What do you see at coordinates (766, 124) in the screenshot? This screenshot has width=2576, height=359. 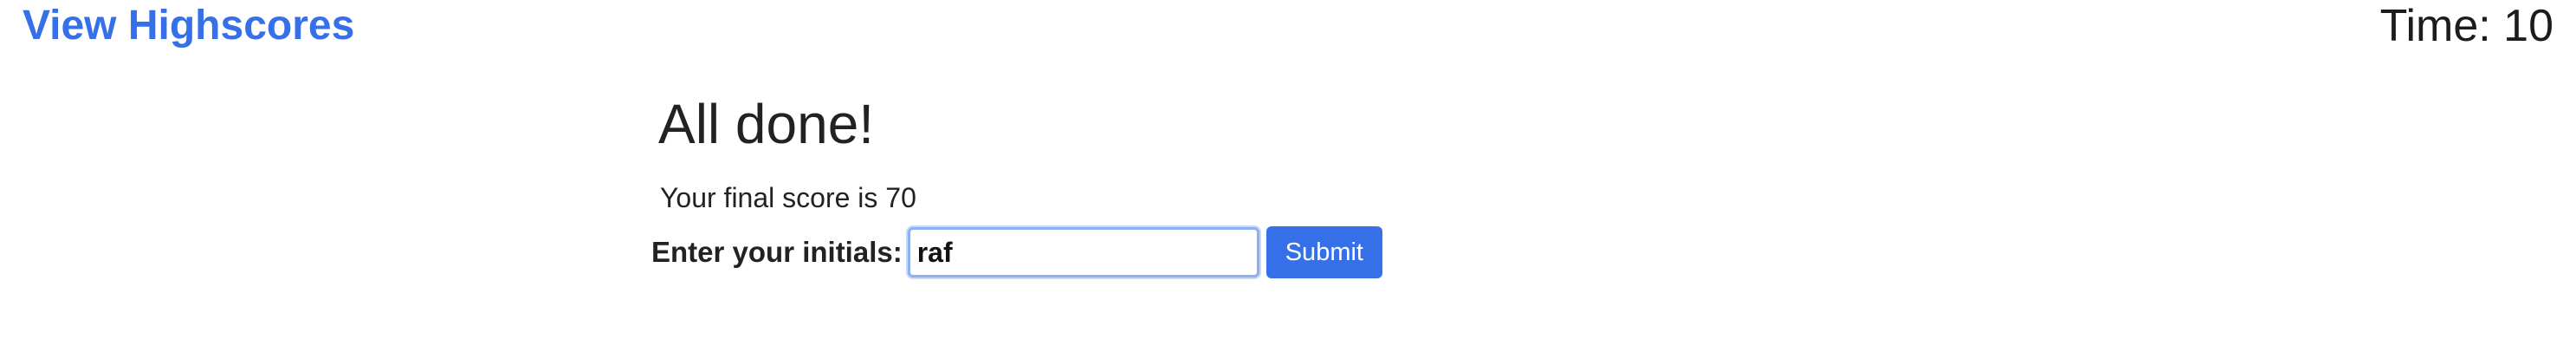 I see `result-title: All done!` at bounding box center [766, 124].